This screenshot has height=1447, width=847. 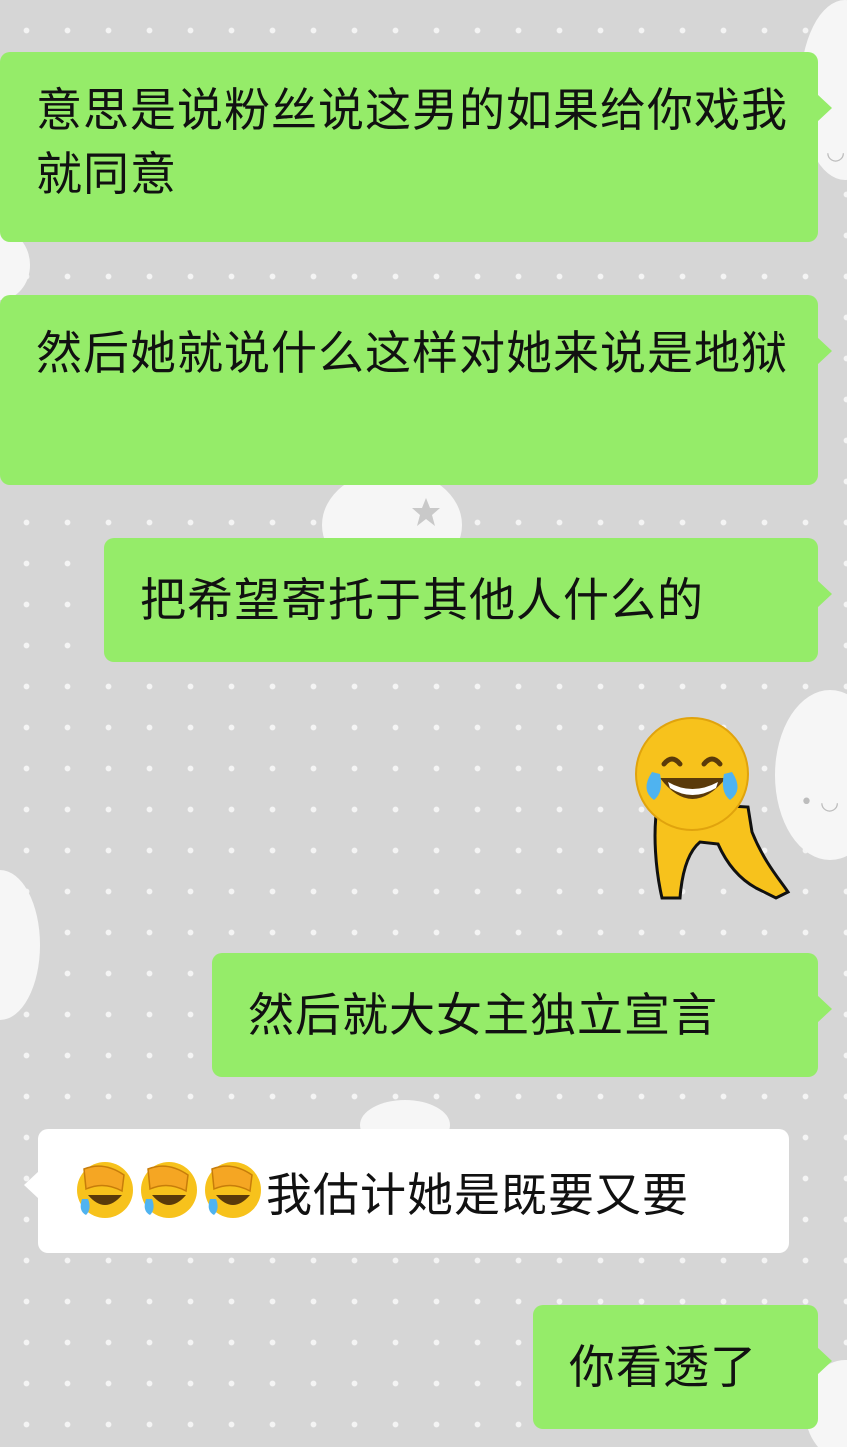 What do you see at coordinates (477, 1195) in the screenshot?
I see `message-text: 我估计她是既要又要` at bounding box center [477, 1195].